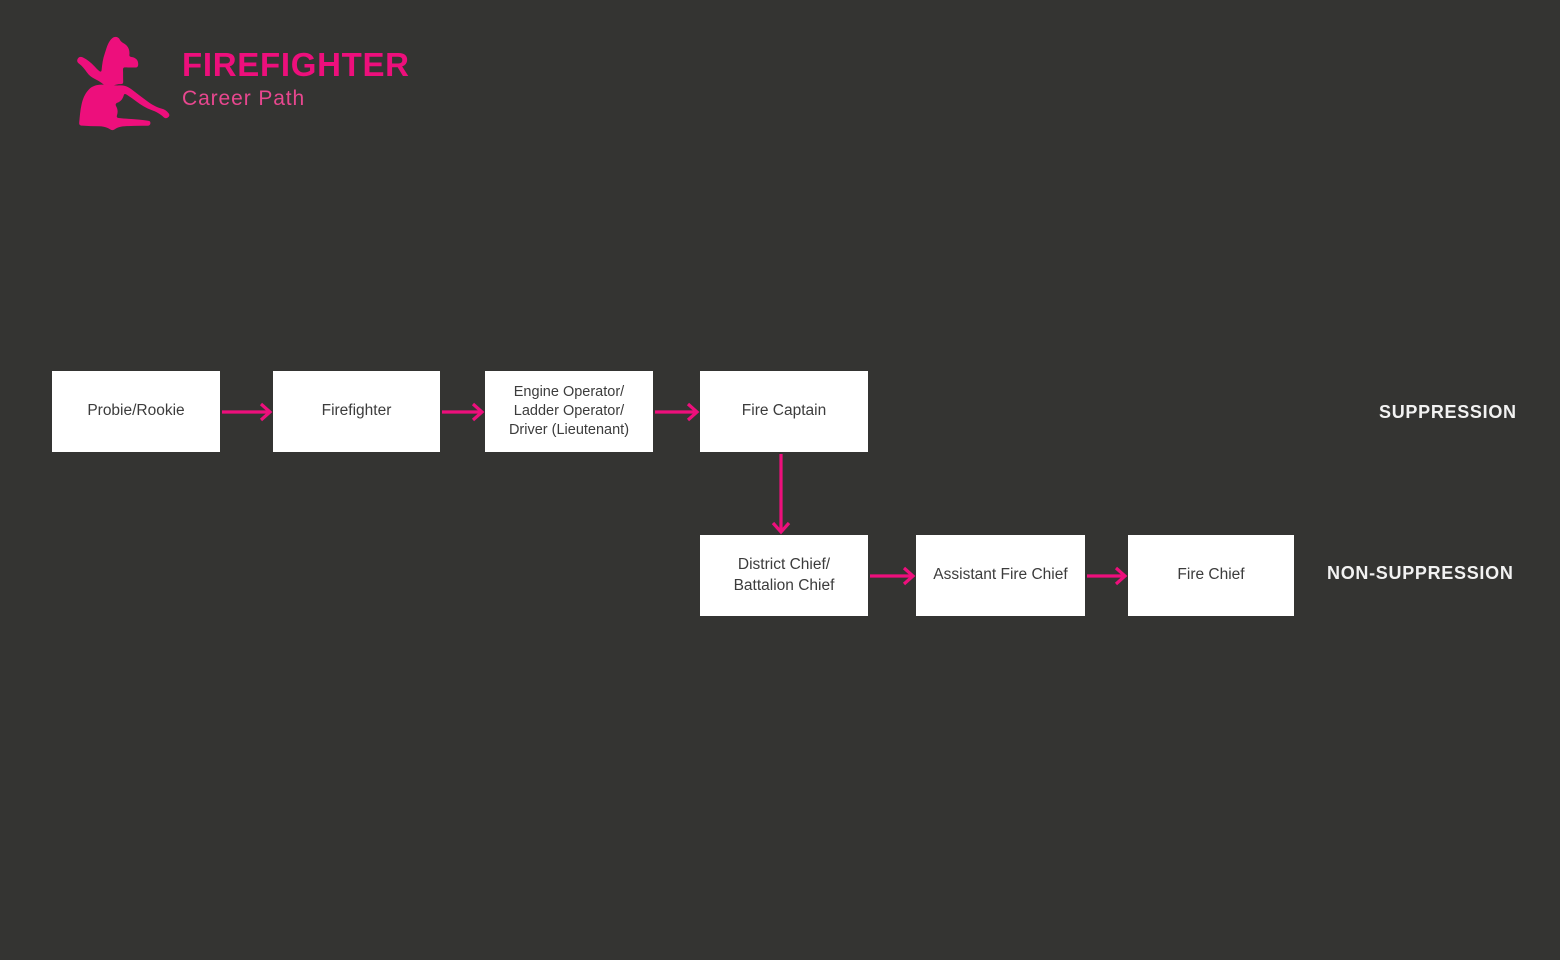 Image resolution: width=1560 pixels, height=960 pixels. I want to click on edge-probie-to-firefighter-arrowhead, so click(266, 412).